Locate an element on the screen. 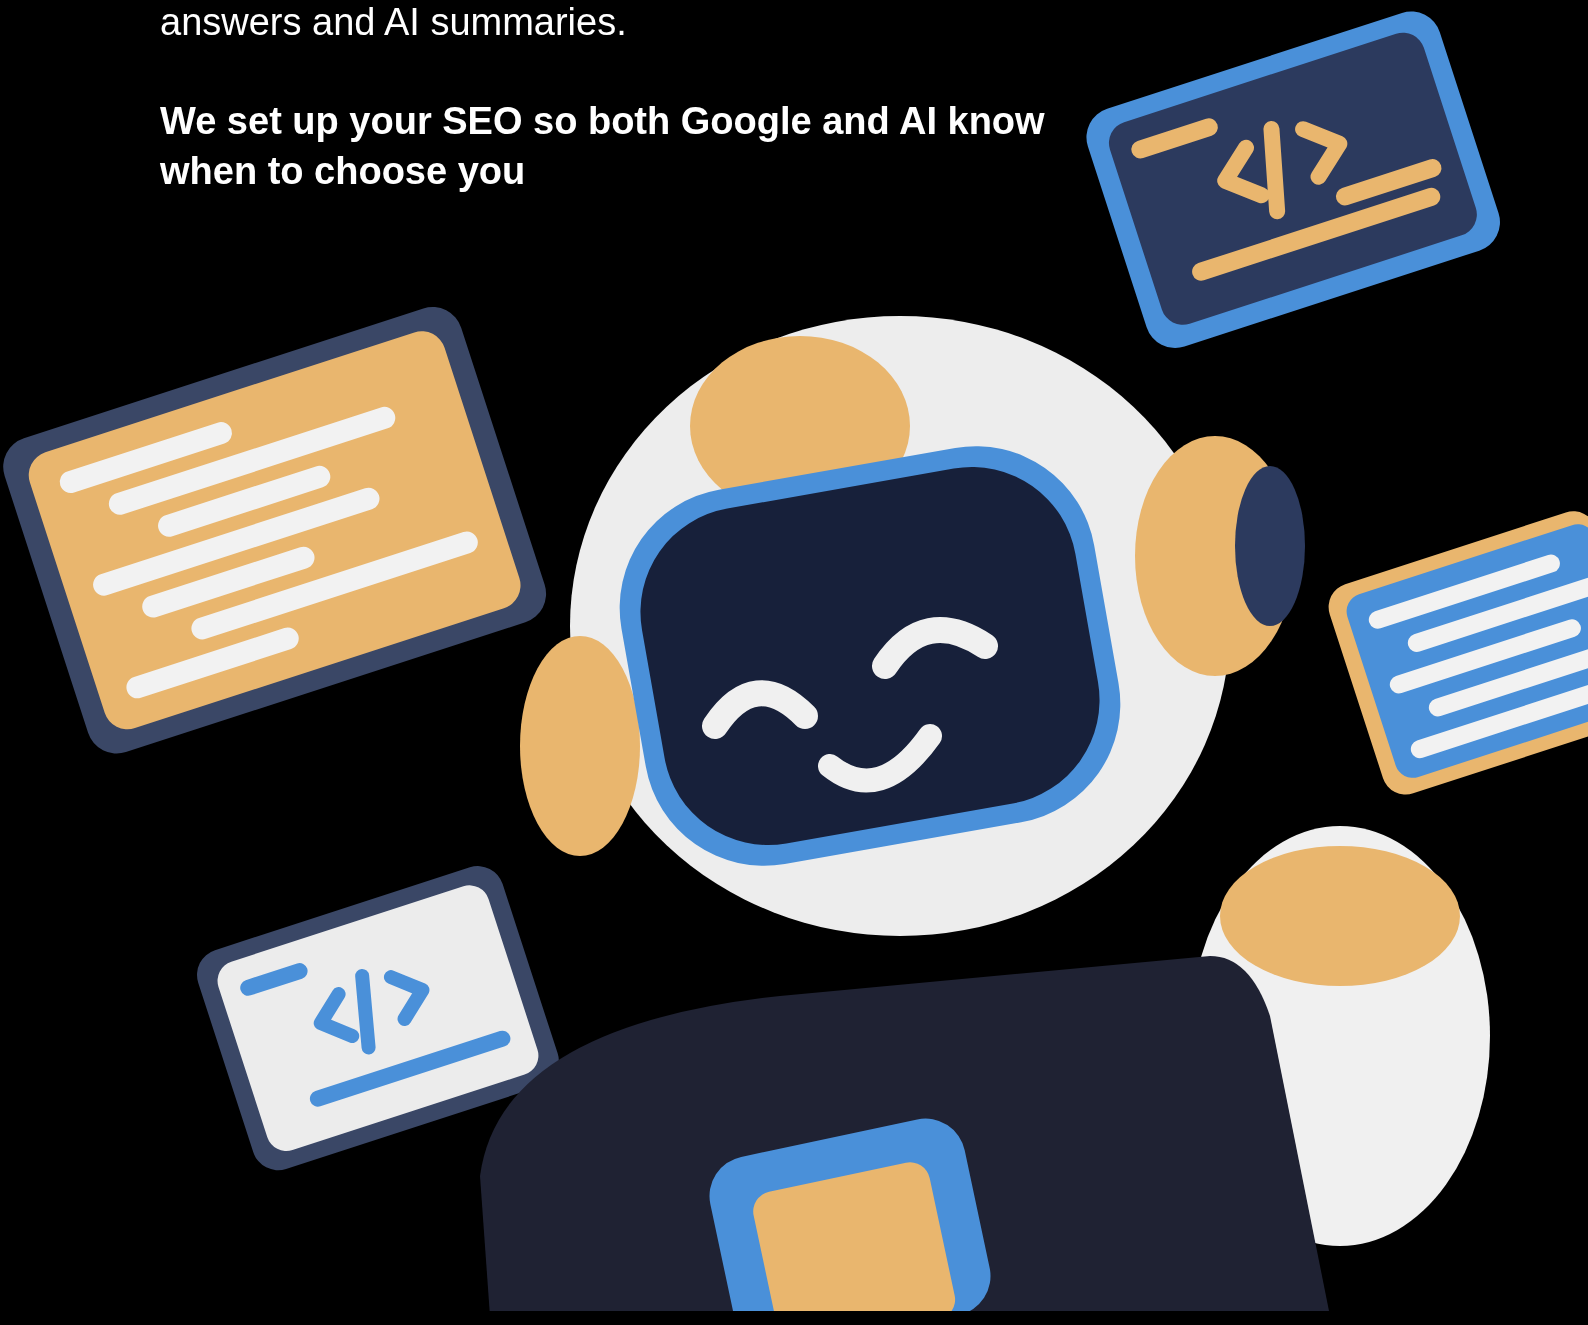 The width and height of the screenshot is (1588, 1325). intro-text: answers and AI summaries. is located at coordinates (394, 22).